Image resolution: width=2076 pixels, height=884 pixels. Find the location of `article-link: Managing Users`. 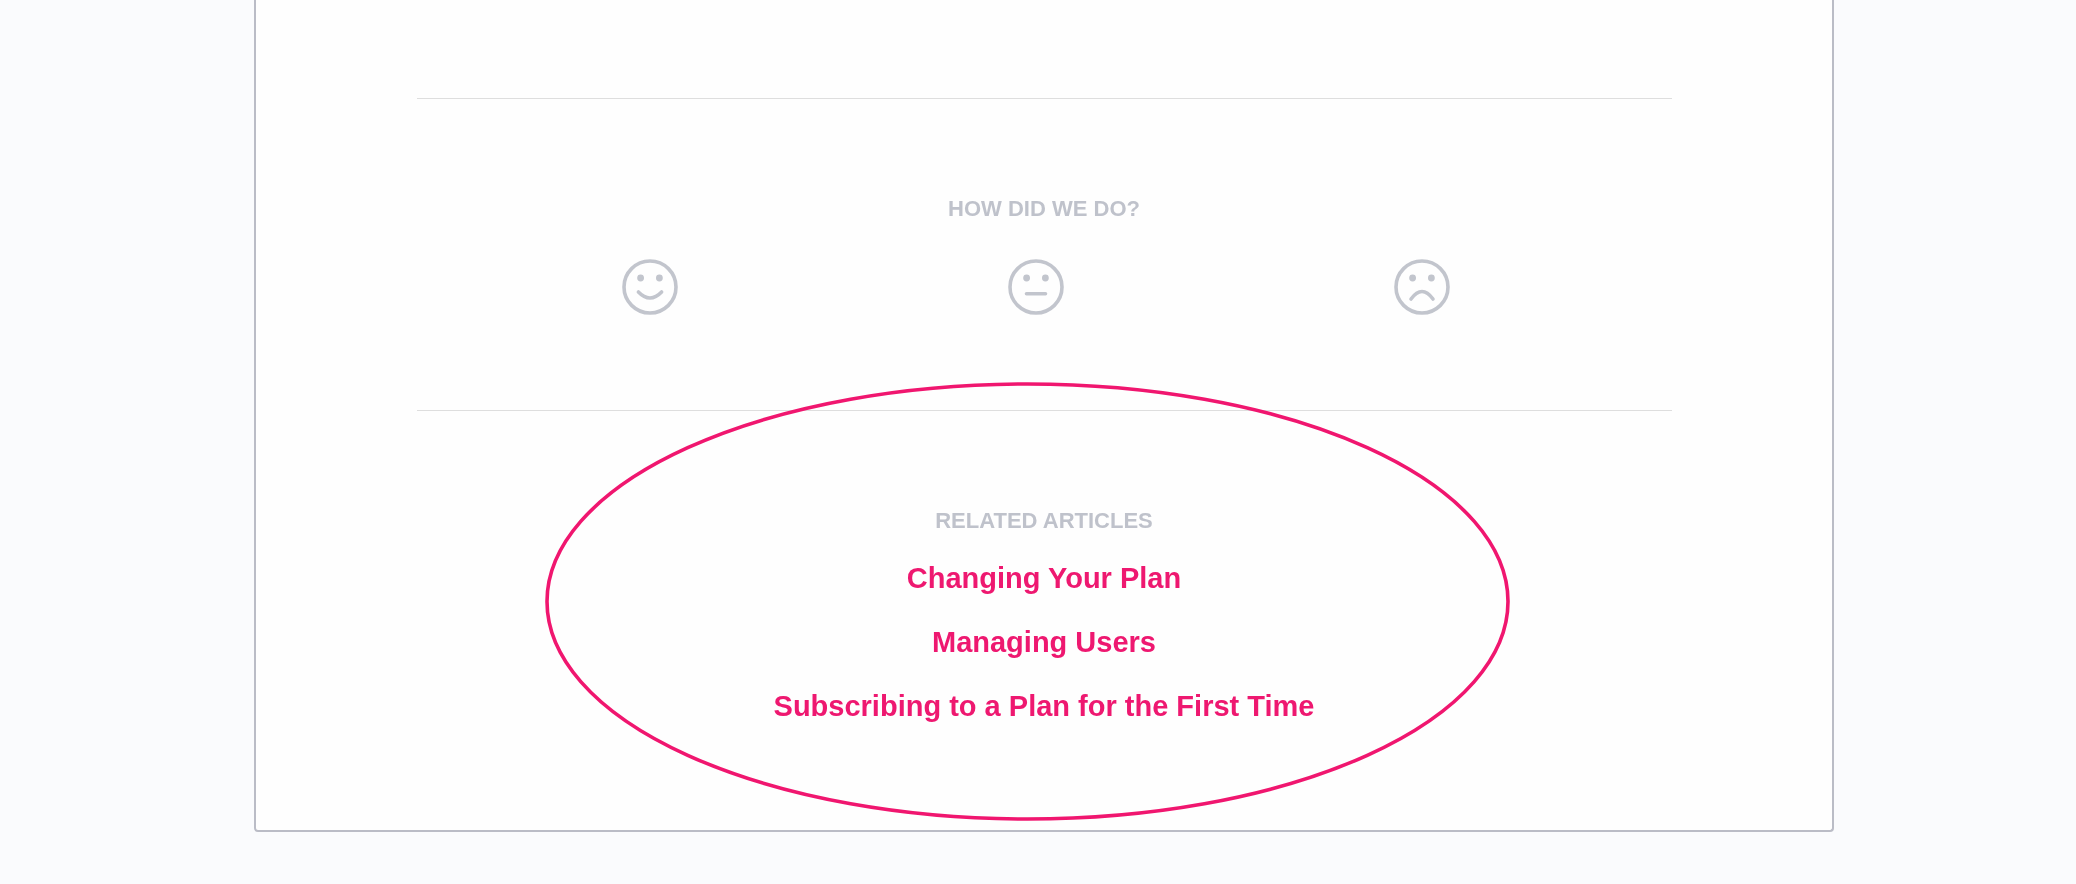

article-link: Managing Users is located at coordinates (1044, 642).